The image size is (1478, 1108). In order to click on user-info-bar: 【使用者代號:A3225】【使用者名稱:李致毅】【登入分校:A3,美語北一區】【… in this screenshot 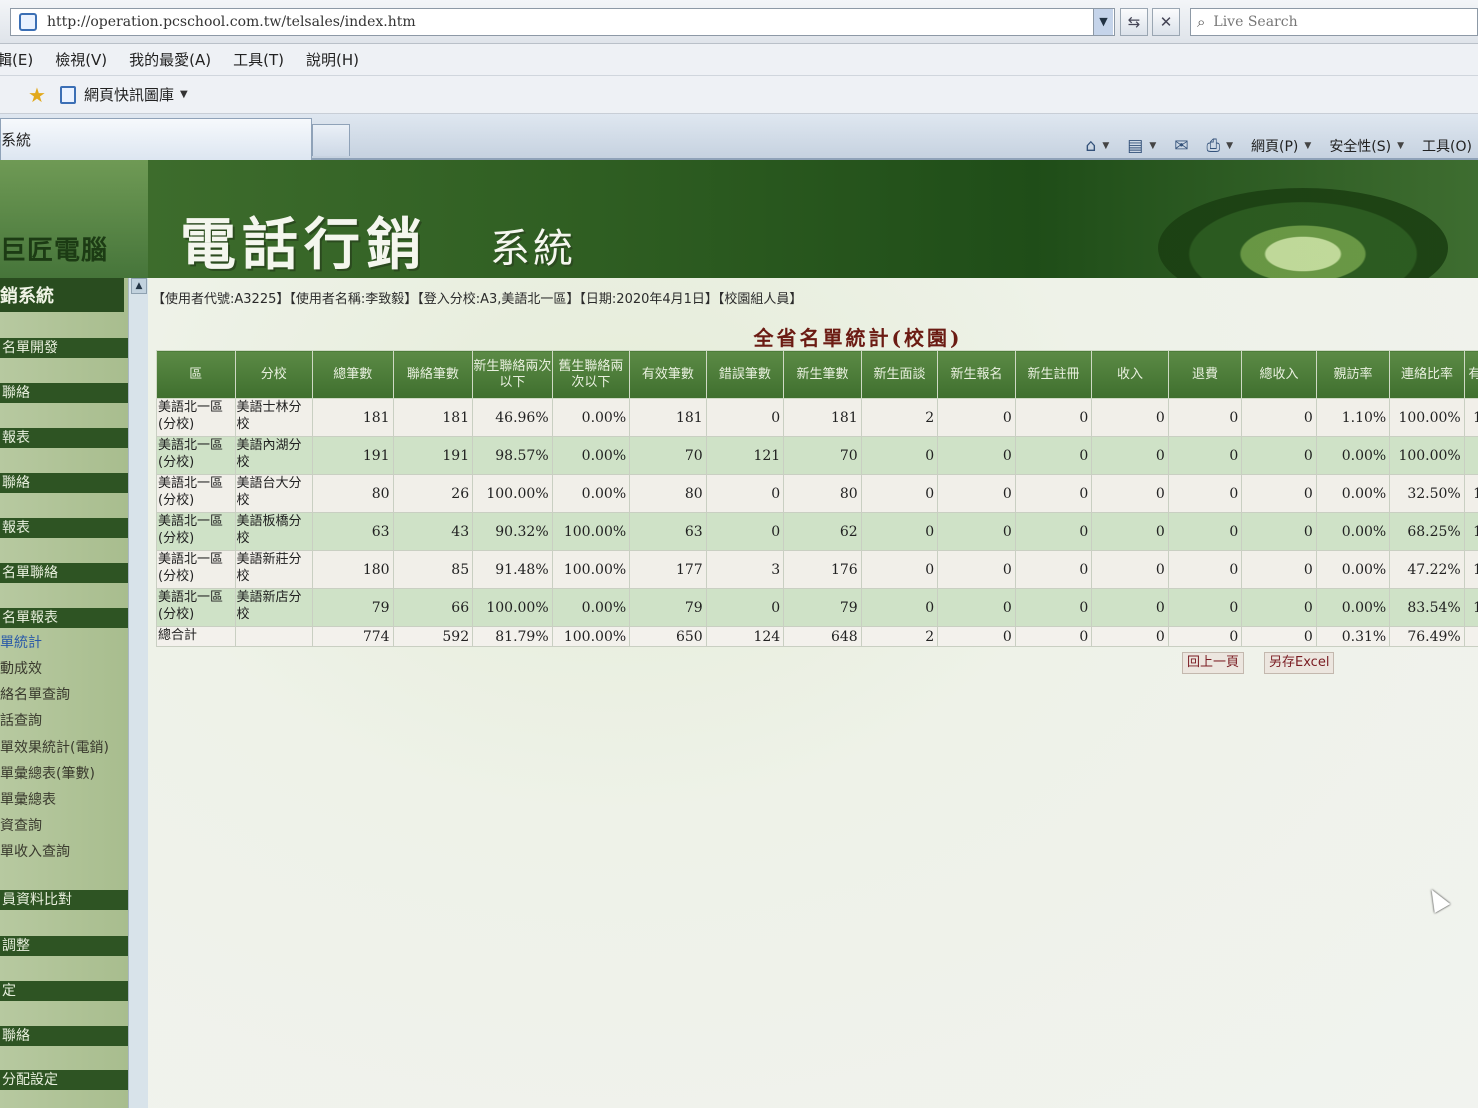, I will do `click(477, 299)`.